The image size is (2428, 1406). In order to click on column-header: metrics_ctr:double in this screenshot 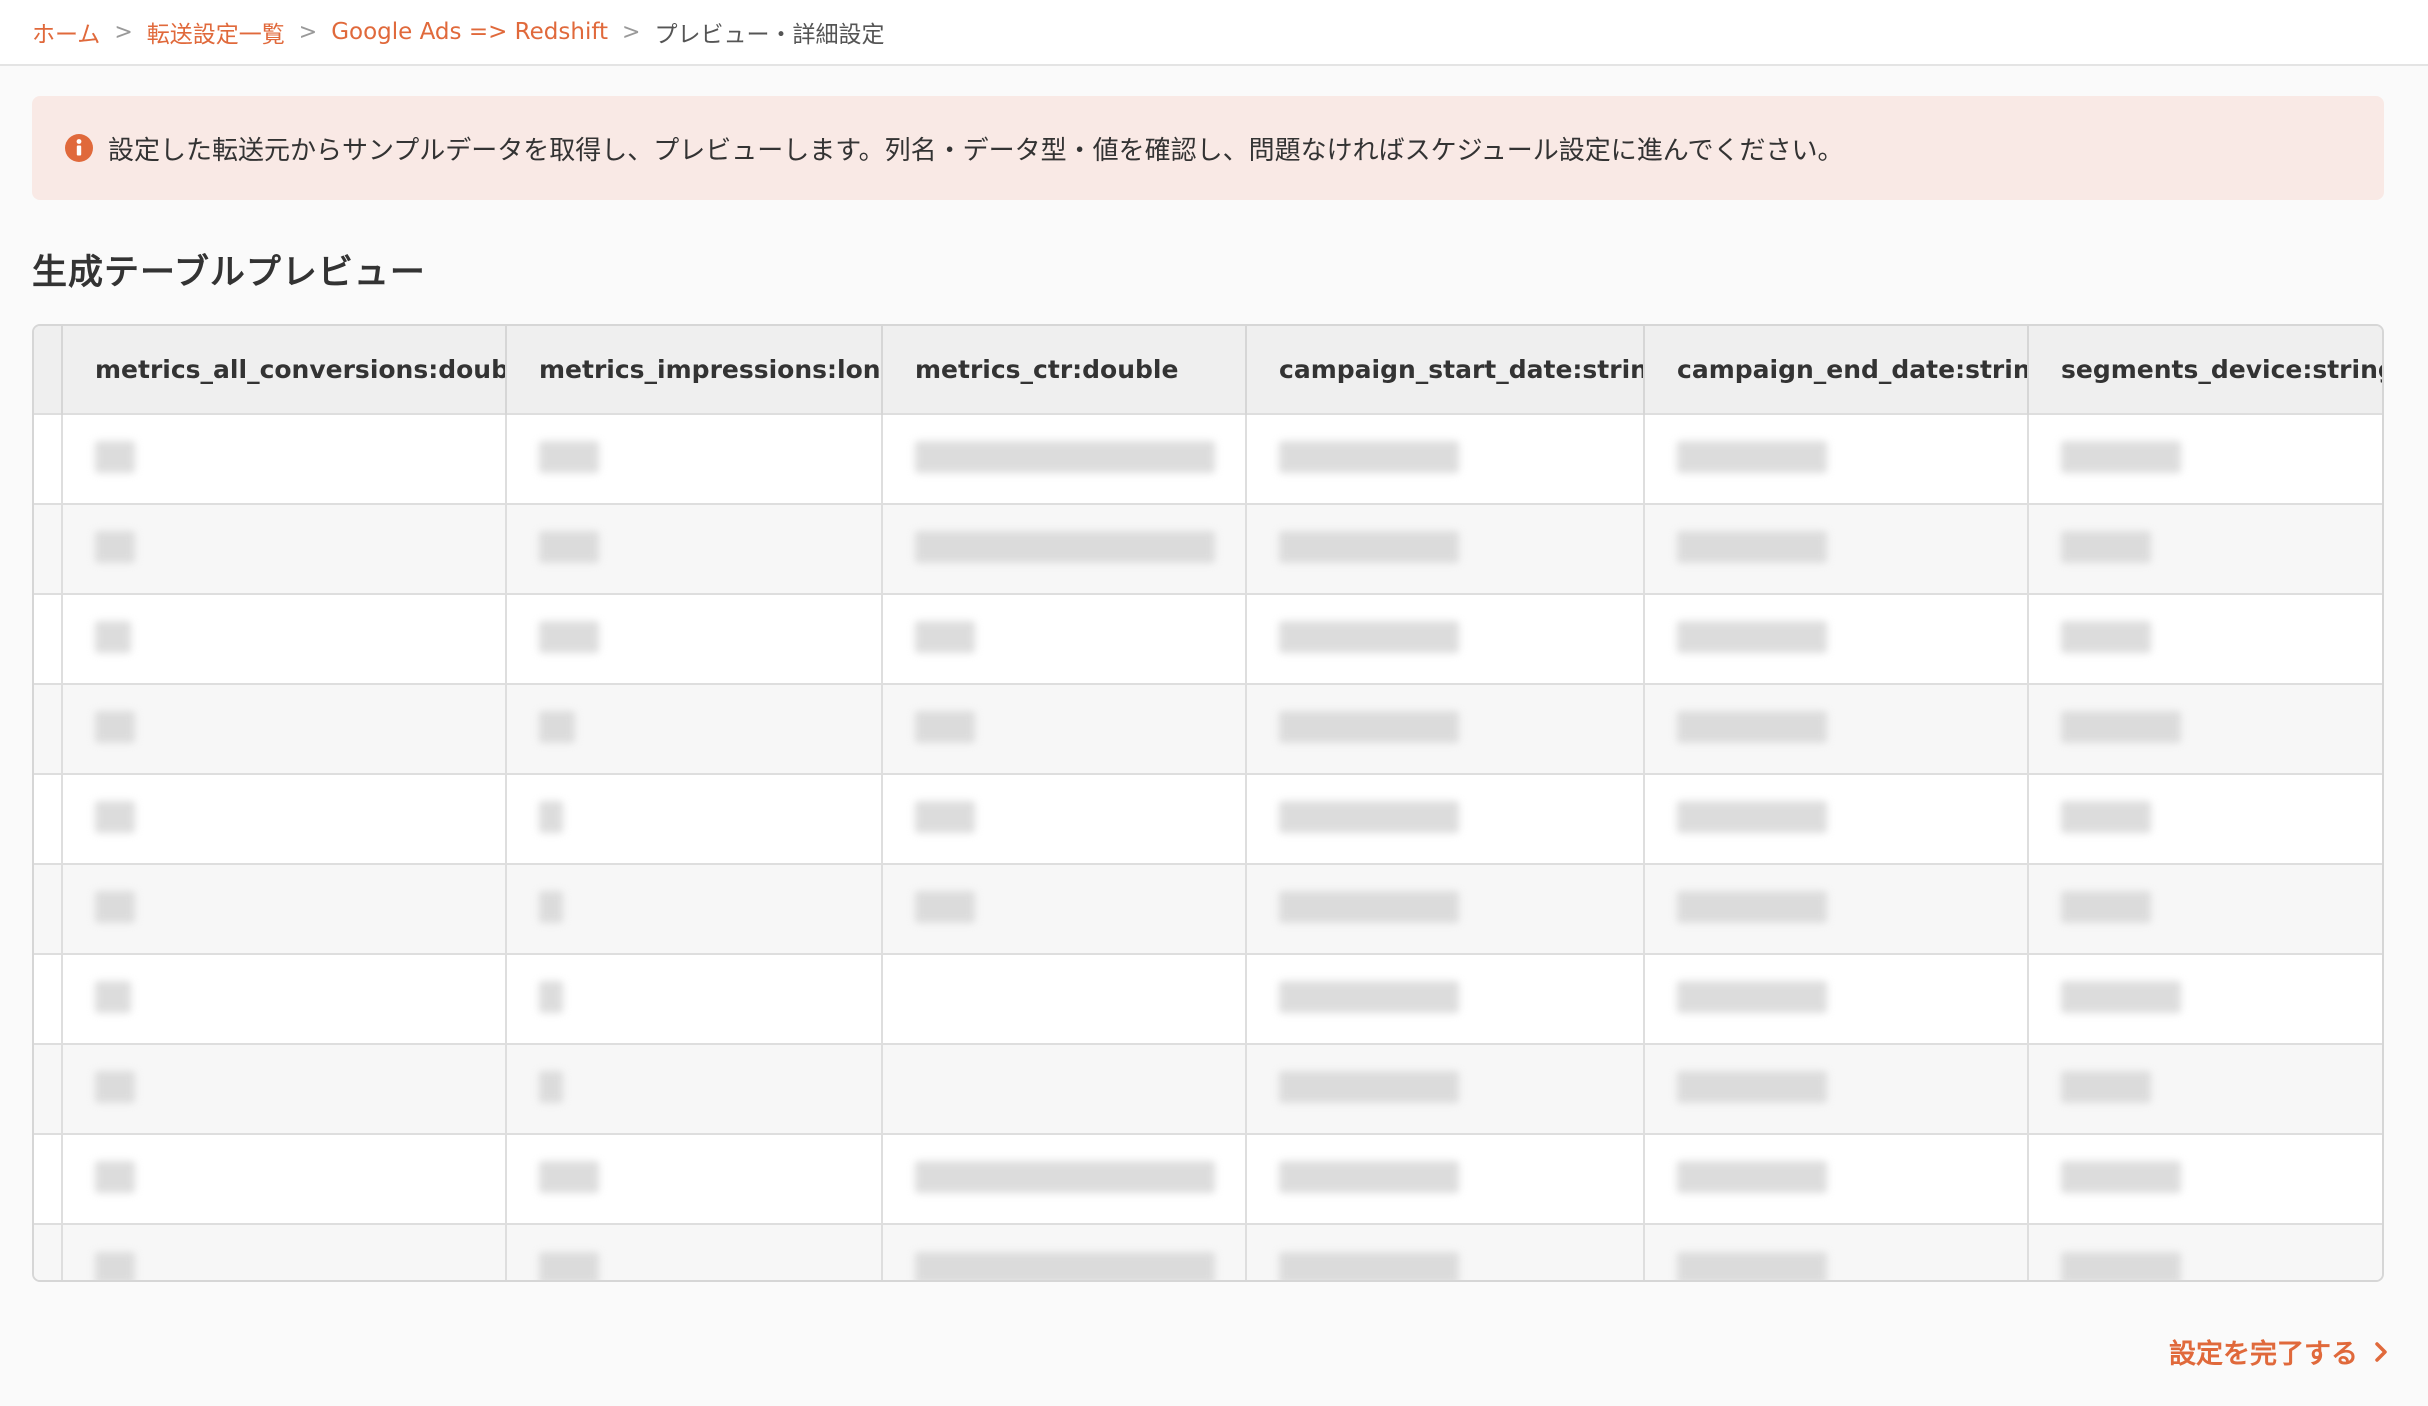, I will do `click(1064, 370)`.